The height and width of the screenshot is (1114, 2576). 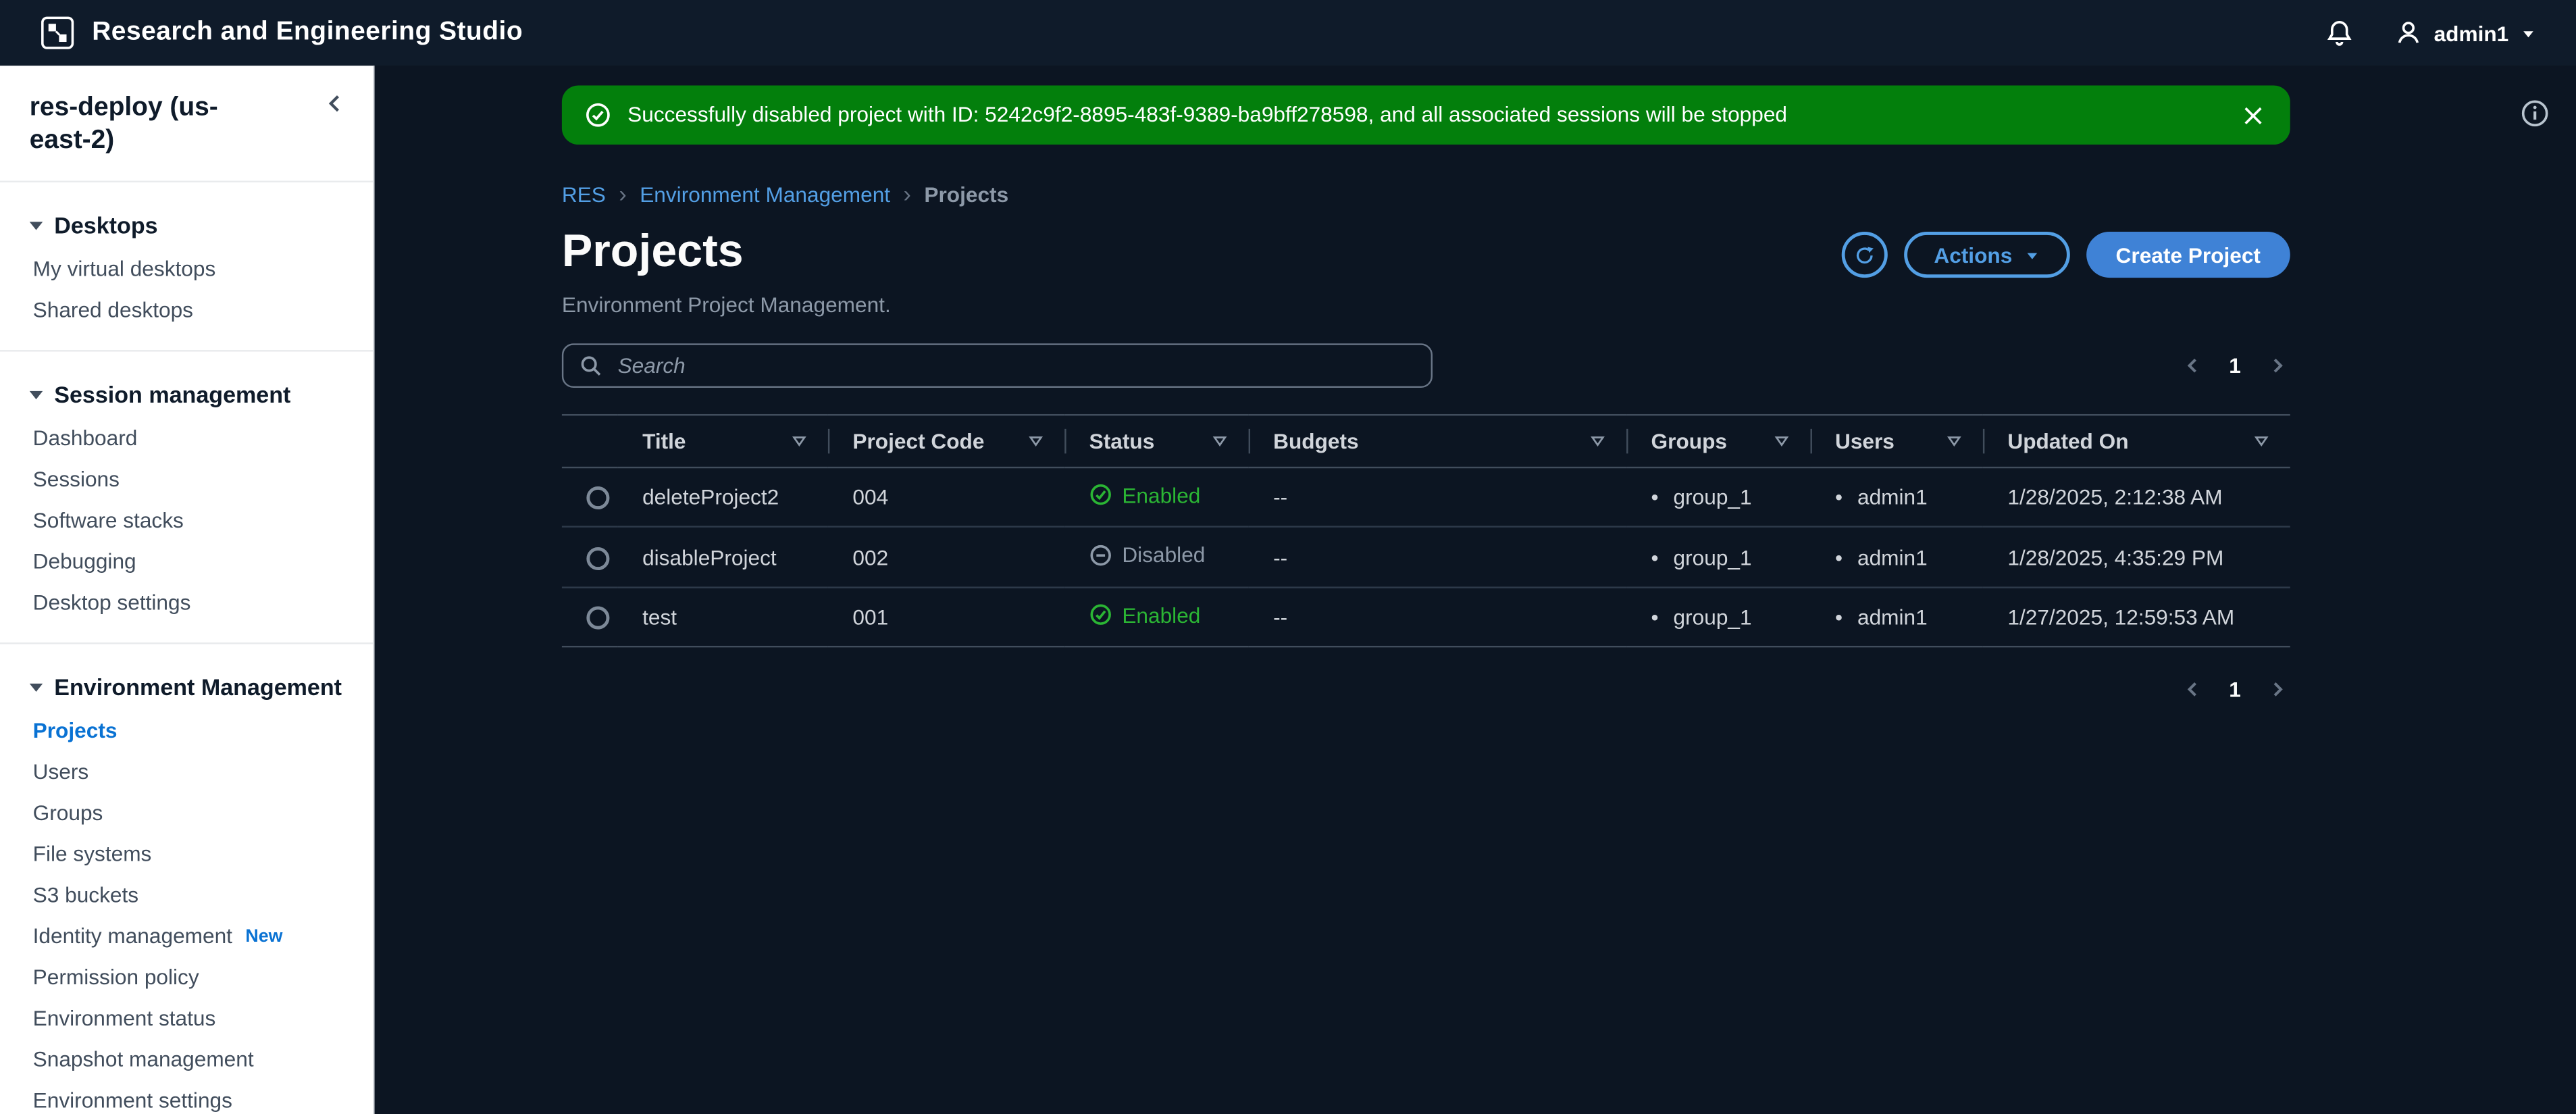 What do you see at coordinates (187, 685) in the screenshot?
I see `sidebar-section-toggle-environment-management: Environment Management` at bounding box center [187, 685].